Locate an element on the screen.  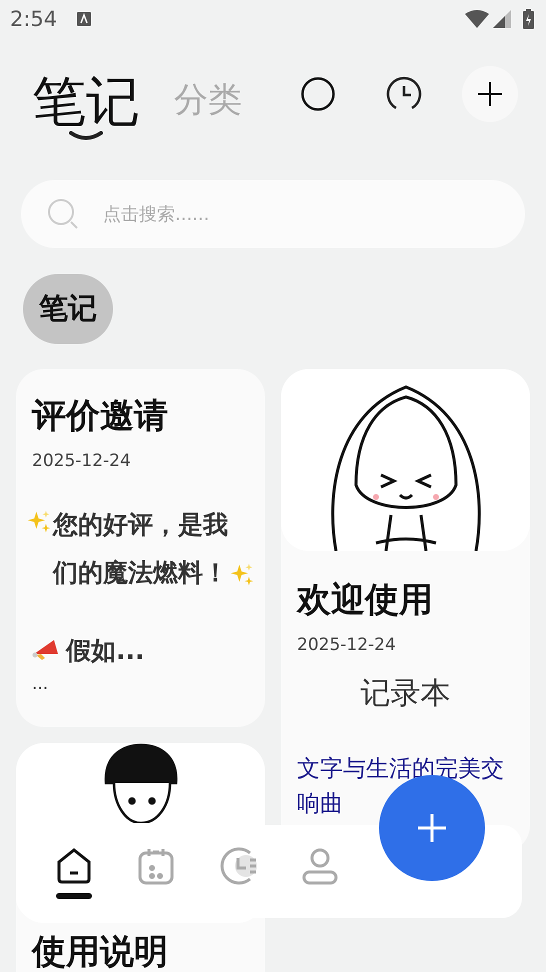
keyboard-icon is located at coordinates (84, 19).